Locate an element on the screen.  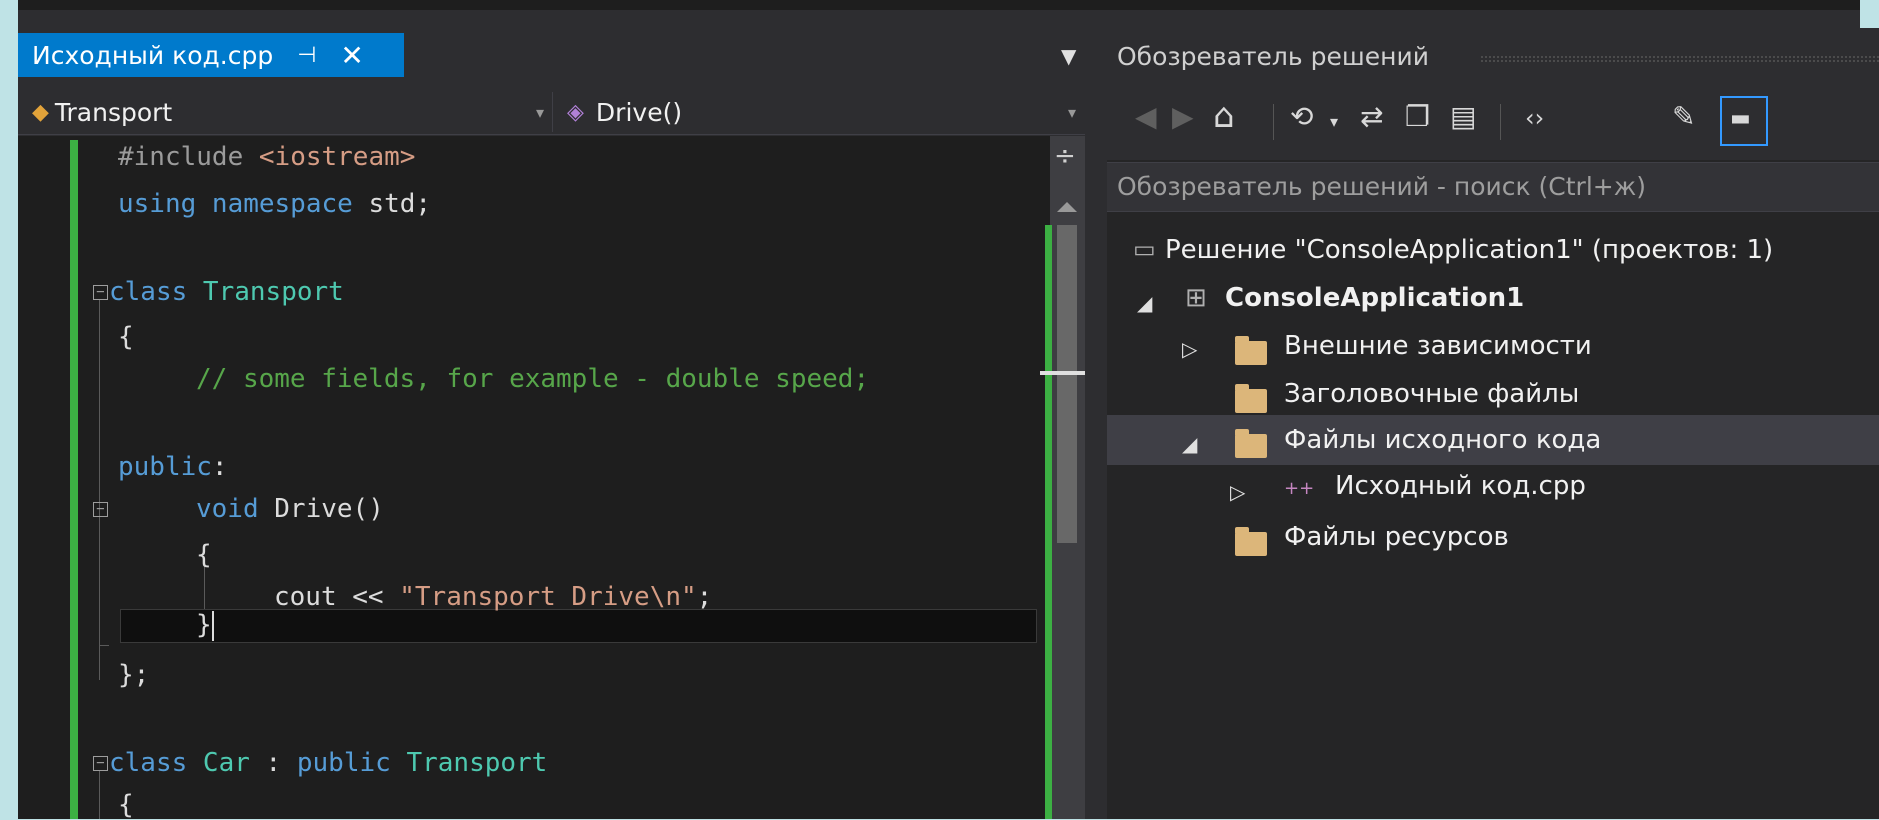
sync-icon: ⇄ is located at coordinates (1371, 116).